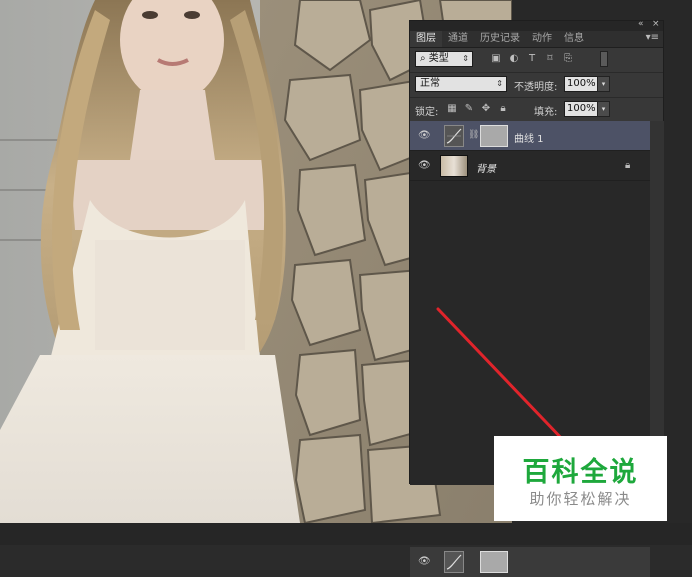 This screenshot has width=692, height=577. I want to click on link-icon: ⛓︎, so click(473, 135).